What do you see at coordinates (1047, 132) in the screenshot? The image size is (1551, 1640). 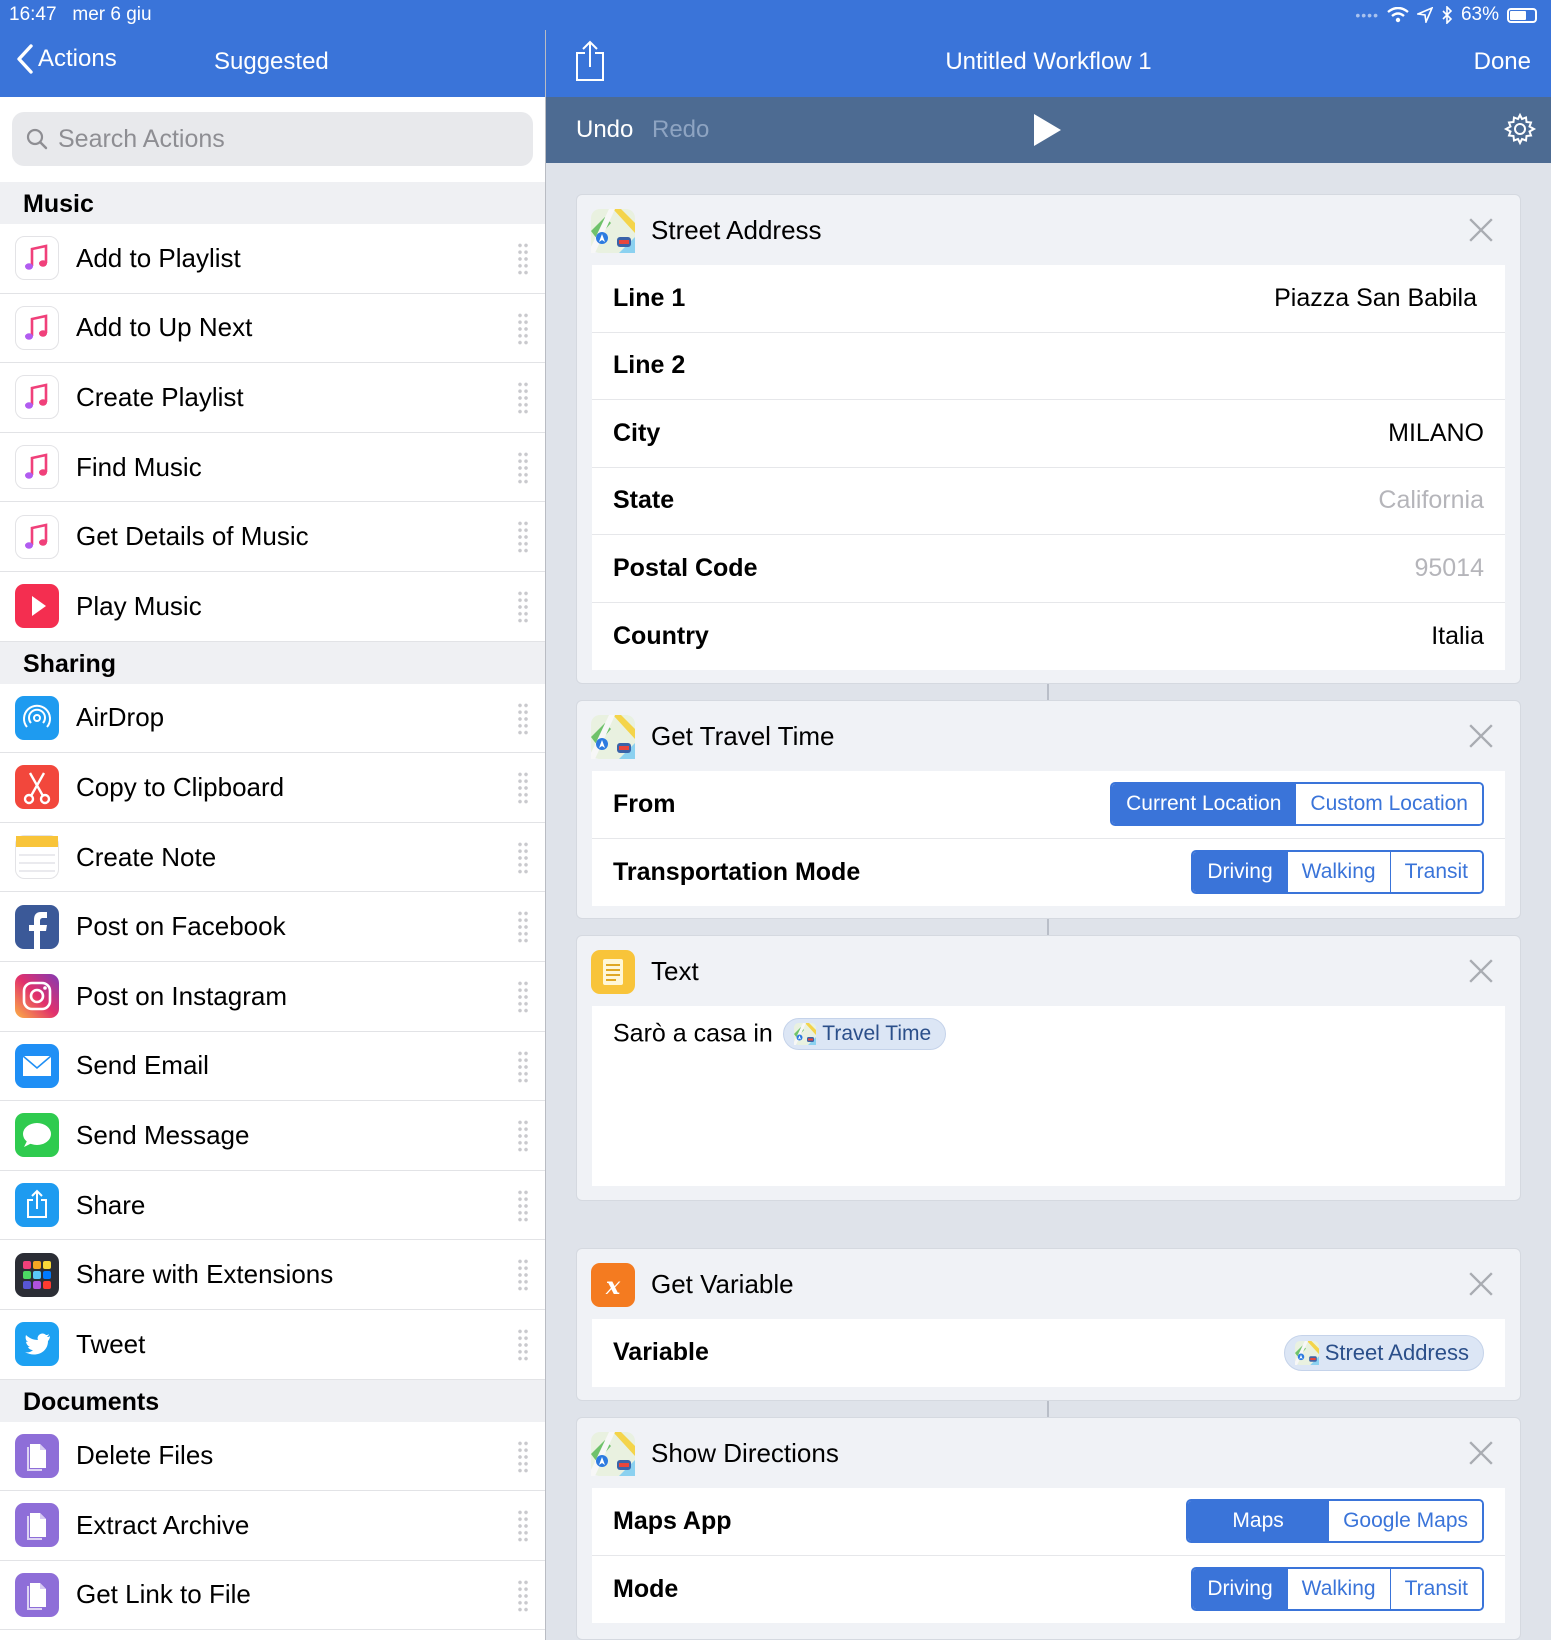 I see `run-button` at bounding box center [1047, 132].